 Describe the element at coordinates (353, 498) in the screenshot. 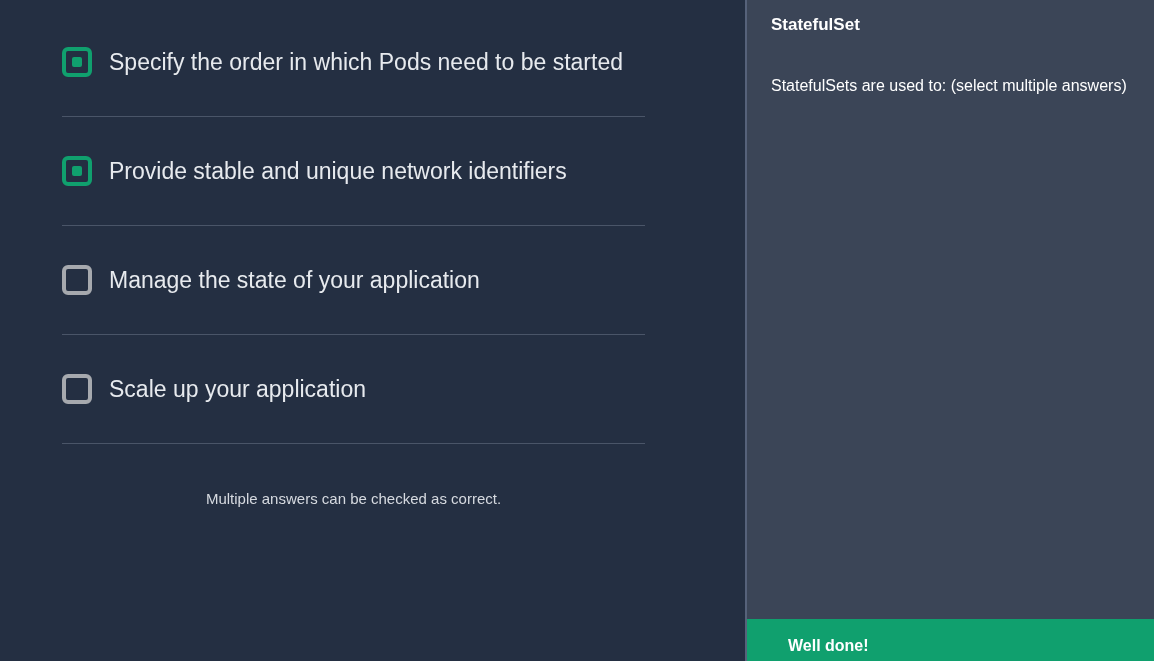

I see `hint-text: Multiple answers can be checked as correct.` at that location.